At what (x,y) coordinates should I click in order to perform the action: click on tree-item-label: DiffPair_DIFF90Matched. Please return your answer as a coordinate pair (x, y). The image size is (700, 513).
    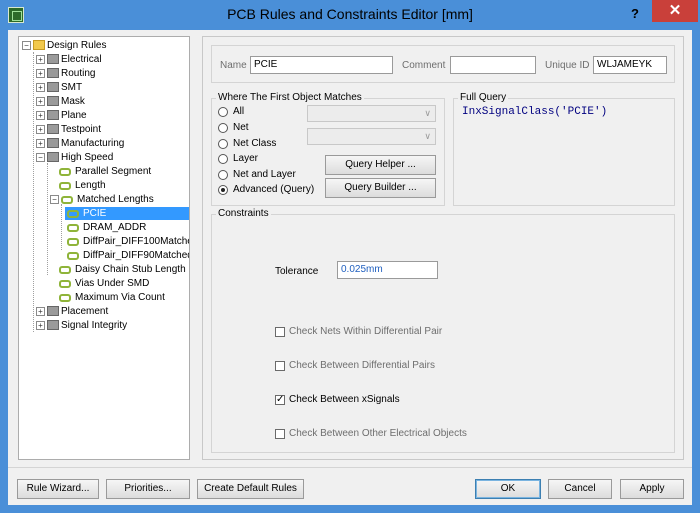
    Looking at the image, I should click on (136, 255).